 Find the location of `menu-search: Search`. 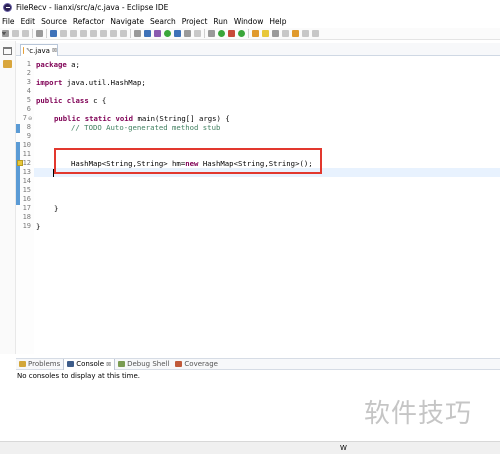

menu-search: Search is located at coordinates (163, 21).